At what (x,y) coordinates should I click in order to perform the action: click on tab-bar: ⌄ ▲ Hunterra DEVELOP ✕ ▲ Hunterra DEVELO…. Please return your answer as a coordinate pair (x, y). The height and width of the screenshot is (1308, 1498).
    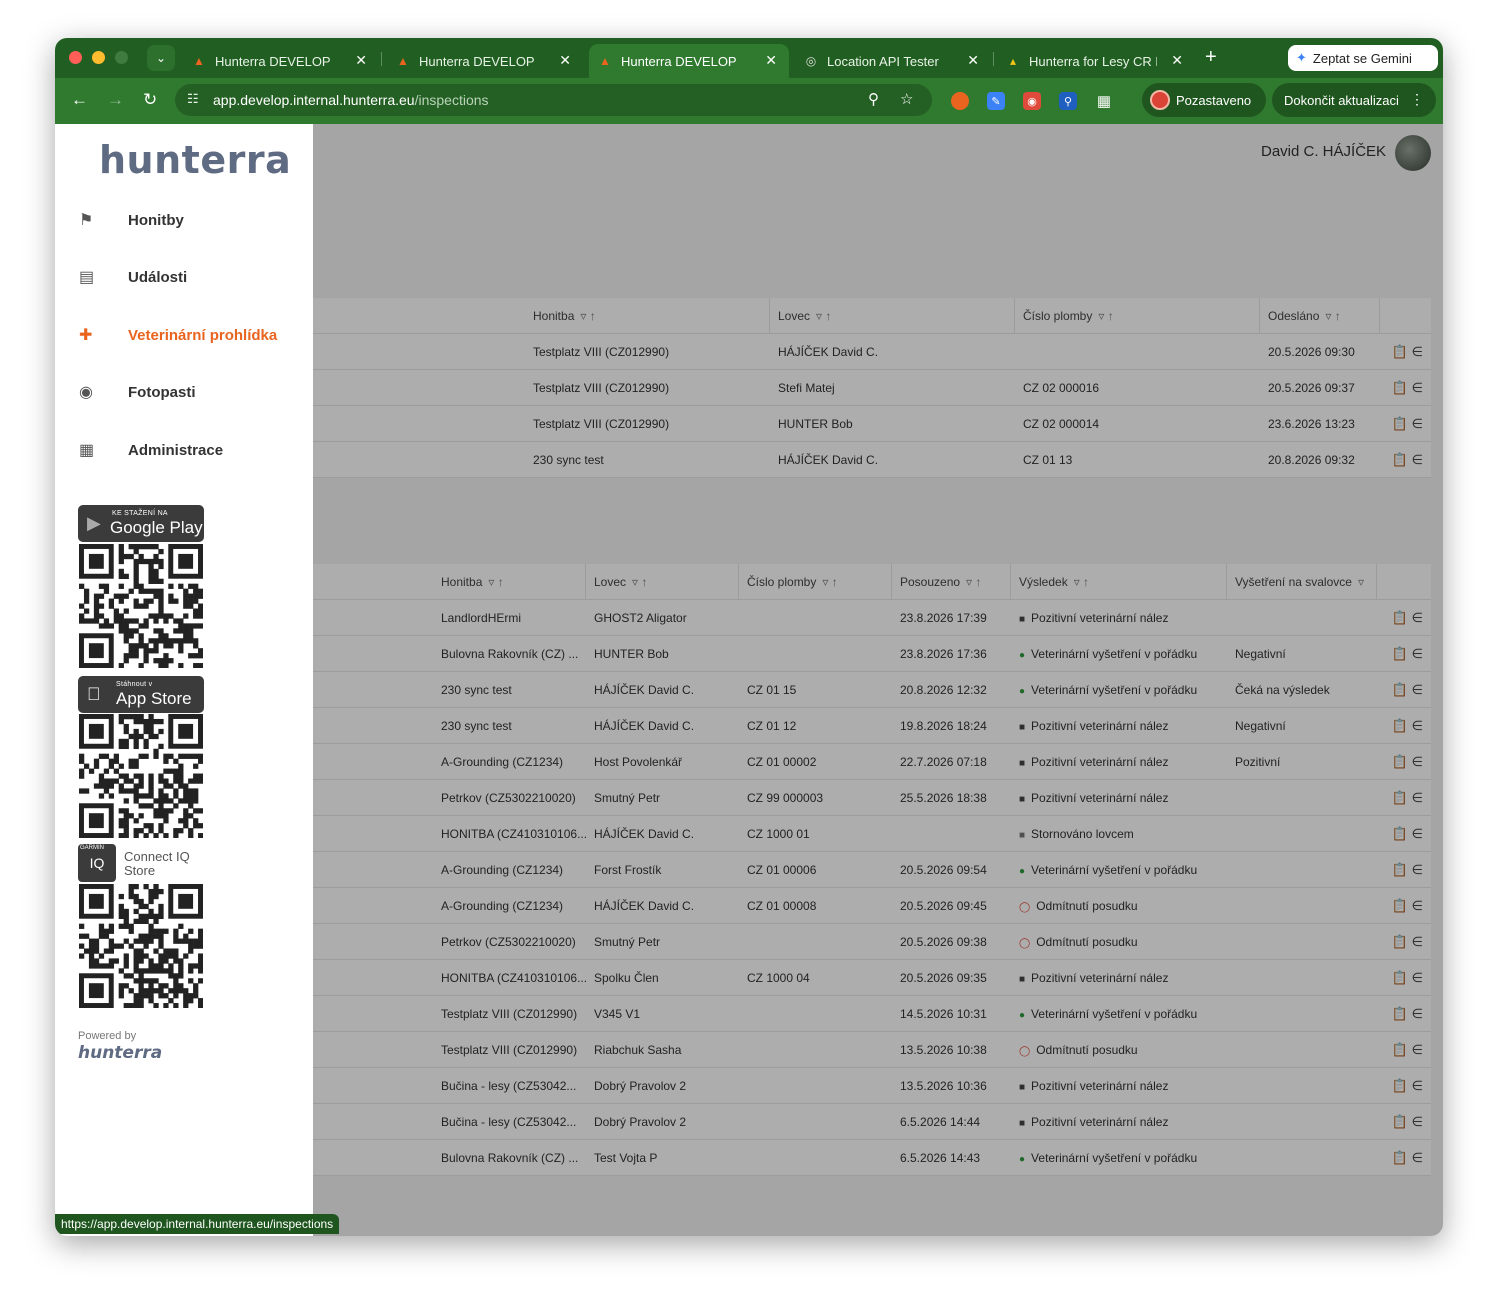
    Looking at the image, I should click on (749, 58).